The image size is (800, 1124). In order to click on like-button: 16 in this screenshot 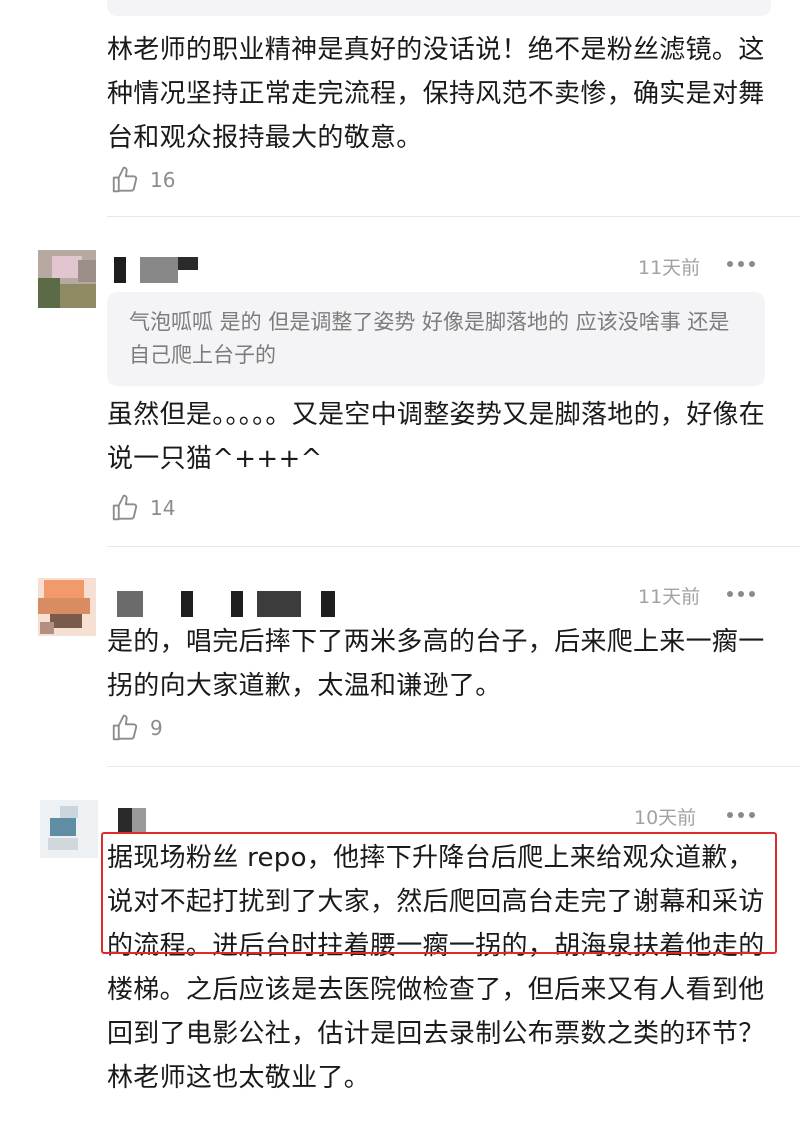, I will do `click(142, 180)`.